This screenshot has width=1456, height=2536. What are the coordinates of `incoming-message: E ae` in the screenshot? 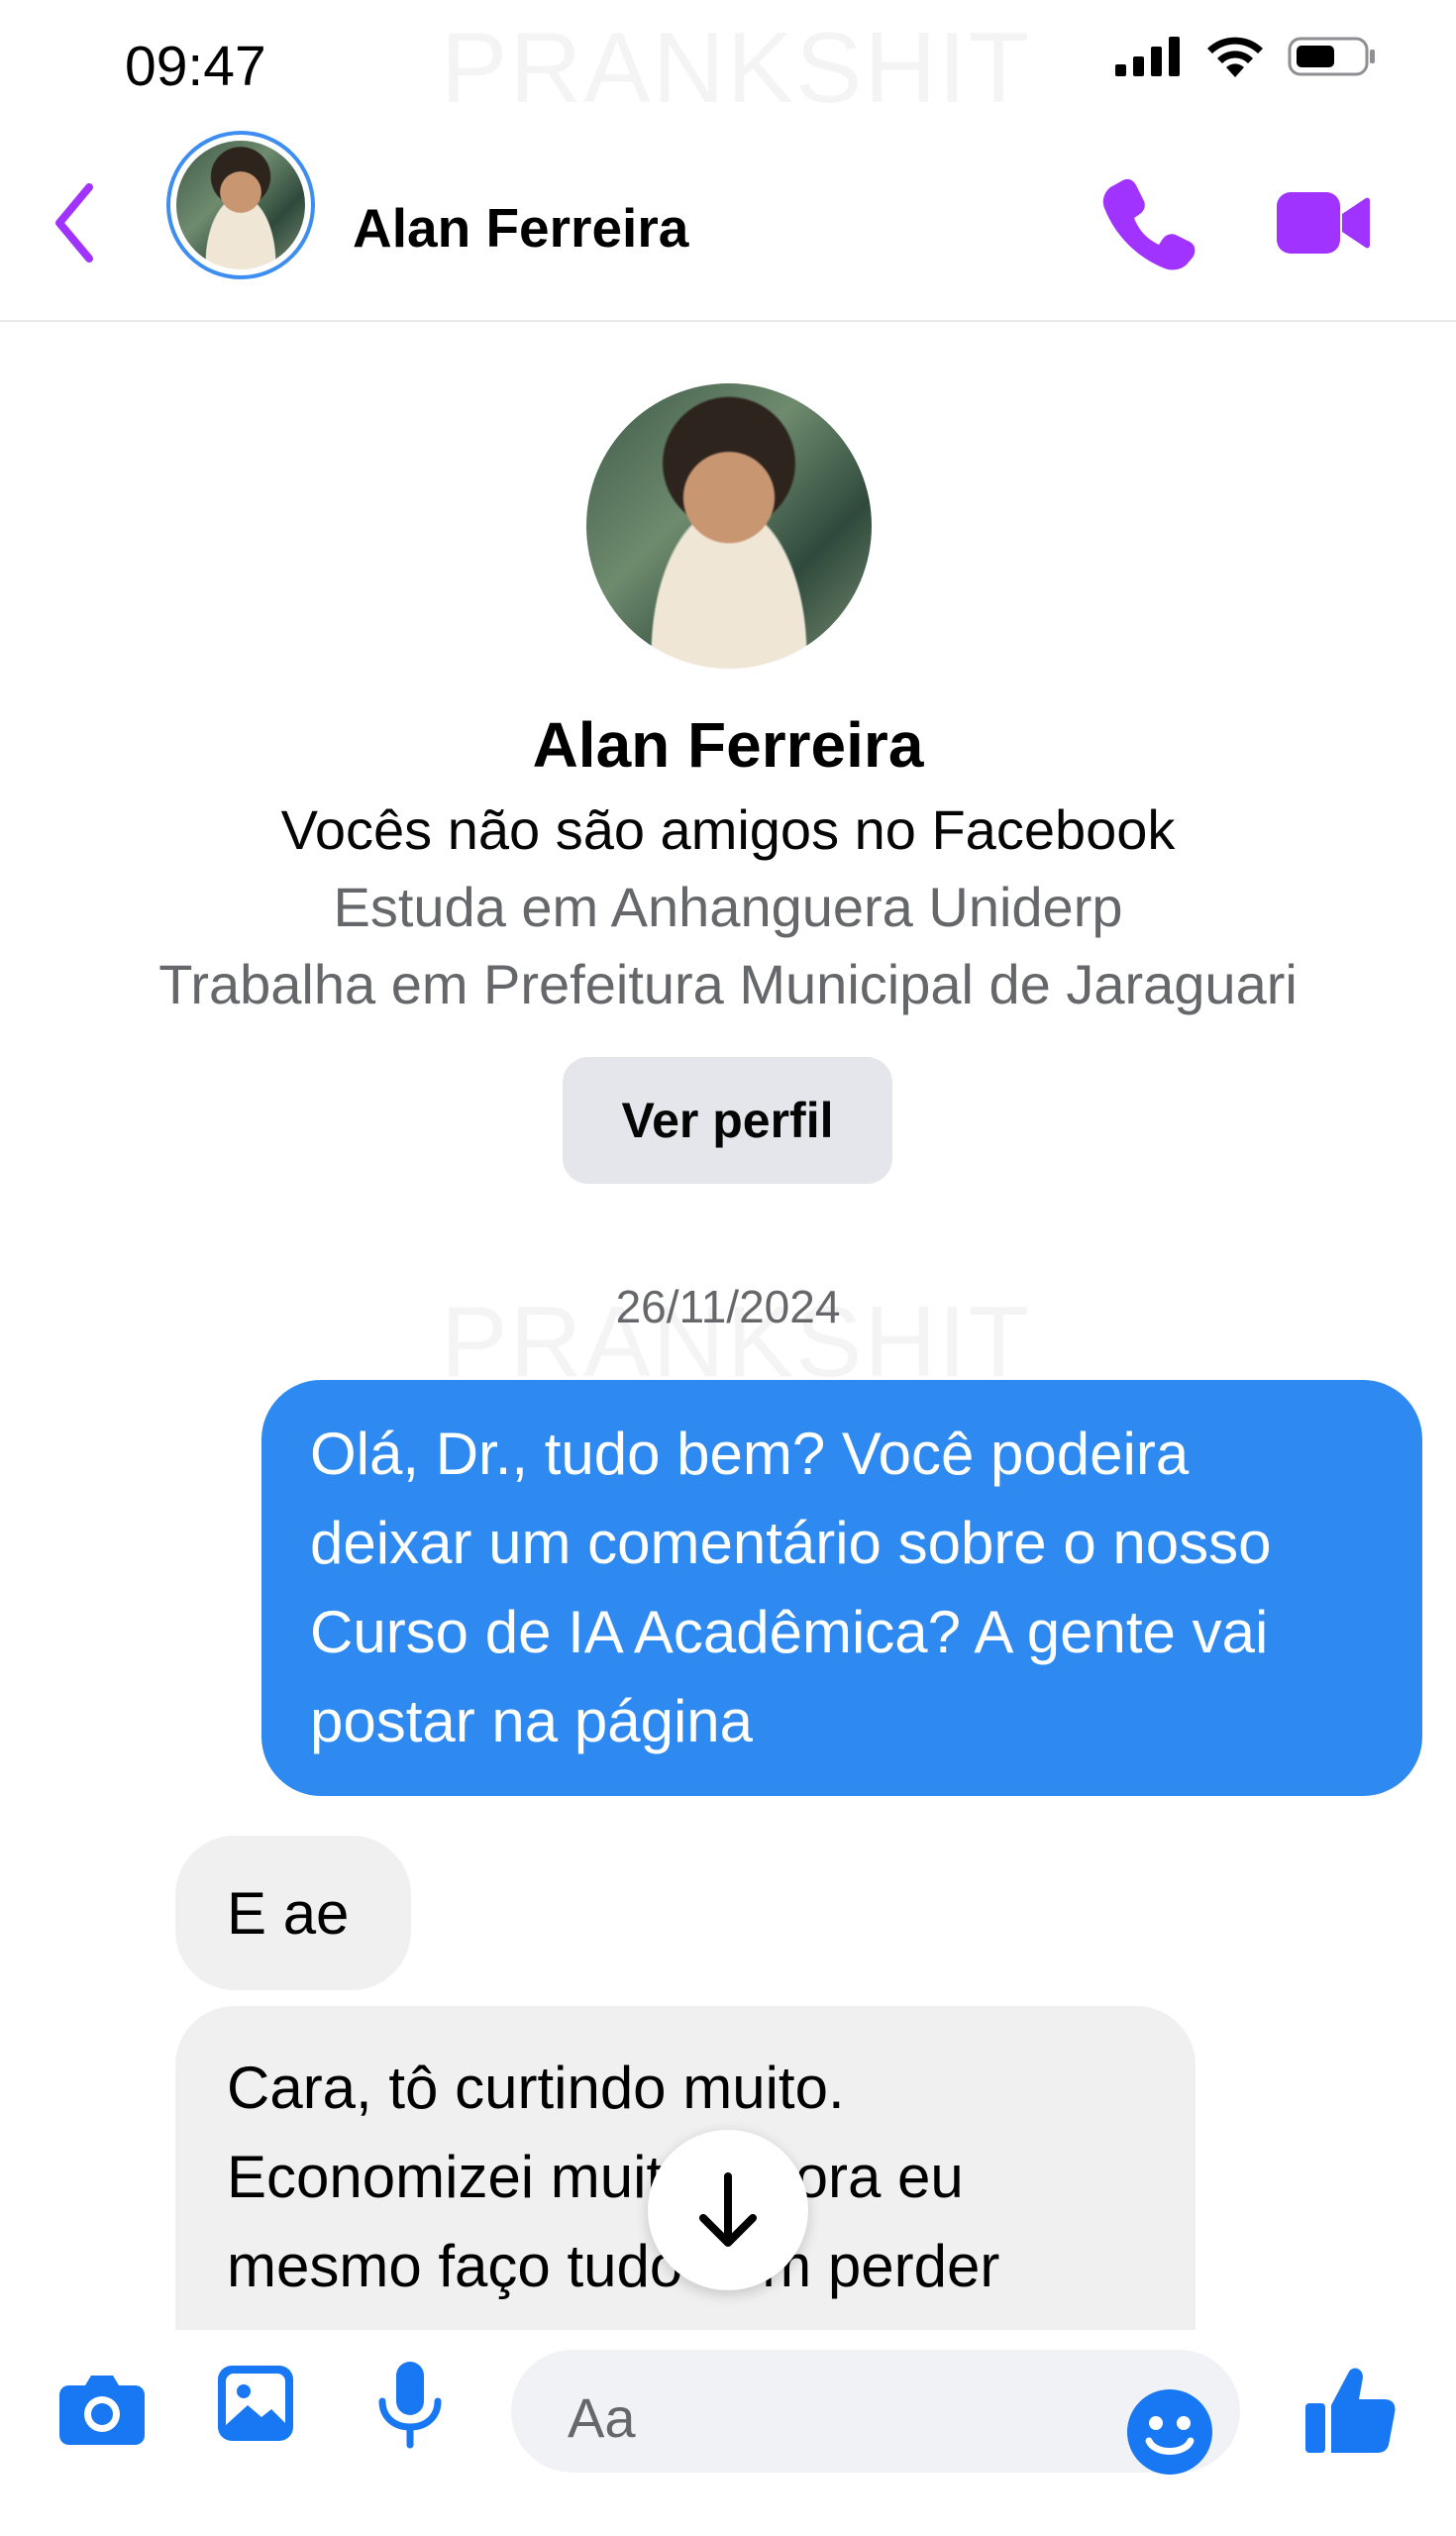 It's located at (293, 1913).